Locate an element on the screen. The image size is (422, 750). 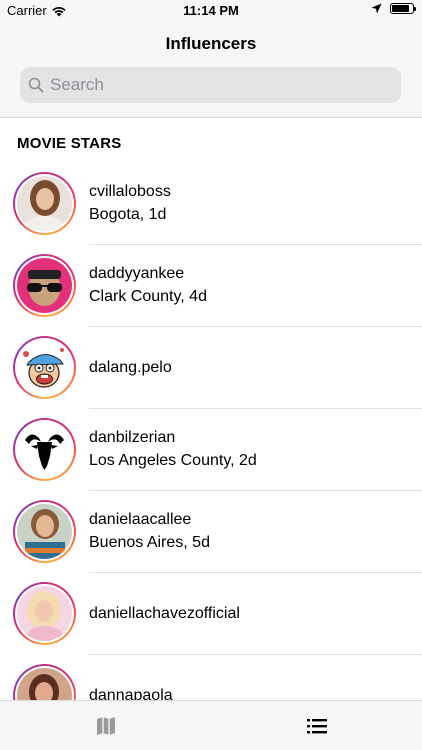
list-item-text: daniellachavezofficial is located at coordinates (164, 614).